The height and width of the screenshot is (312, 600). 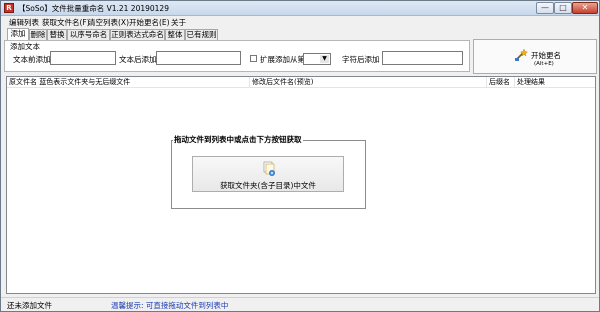 I want to click on add-text-group-label: 添加文本, so click(x=25, y=46).